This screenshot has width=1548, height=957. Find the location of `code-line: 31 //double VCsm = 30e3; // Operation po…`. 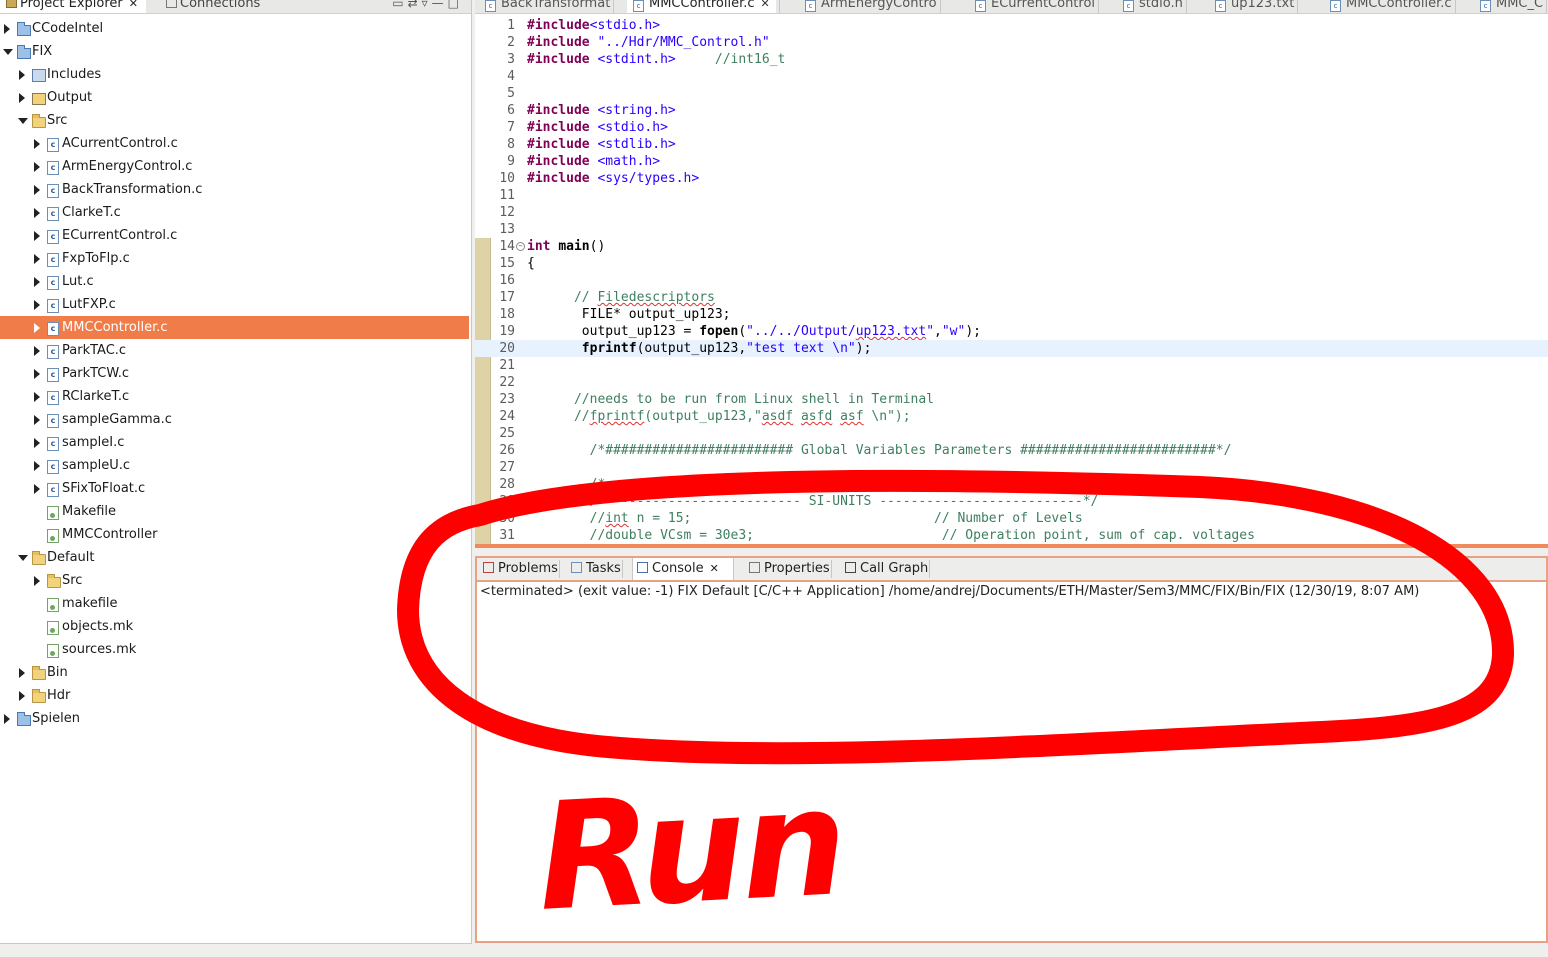

code-line: 31 //double VCsm = 30e3; // Operation po… is located at coordinates (1011, 535).